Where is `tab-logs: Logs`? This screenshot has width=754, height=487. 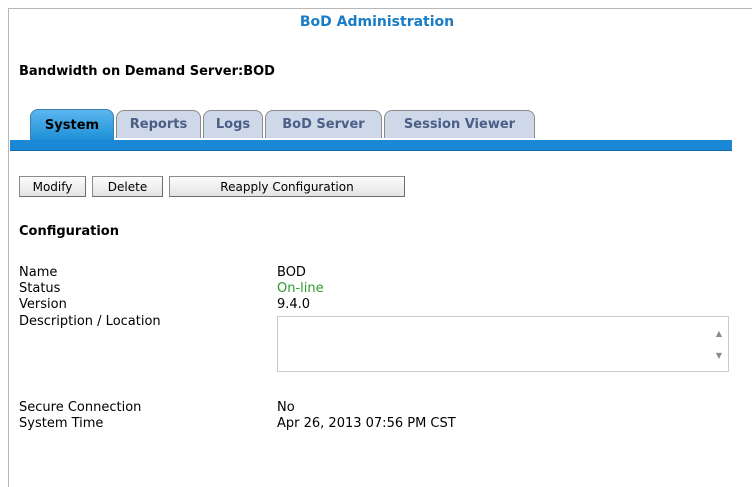
tab-logs: Logs is located at coordinates (233, 124).